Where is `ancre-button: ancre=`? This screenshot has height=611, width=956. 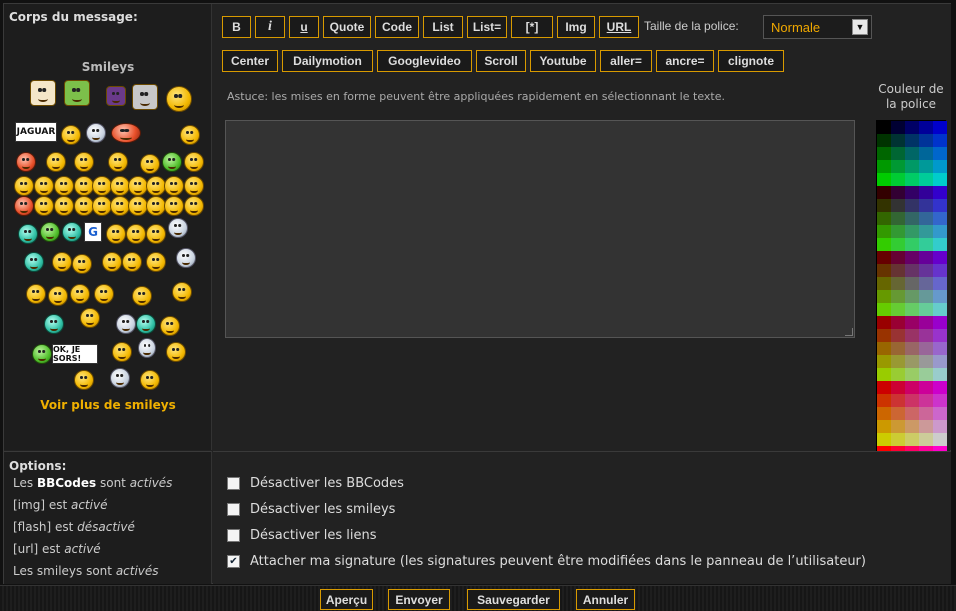 ancre-button: ancre= is located at coordinates (685, 61).